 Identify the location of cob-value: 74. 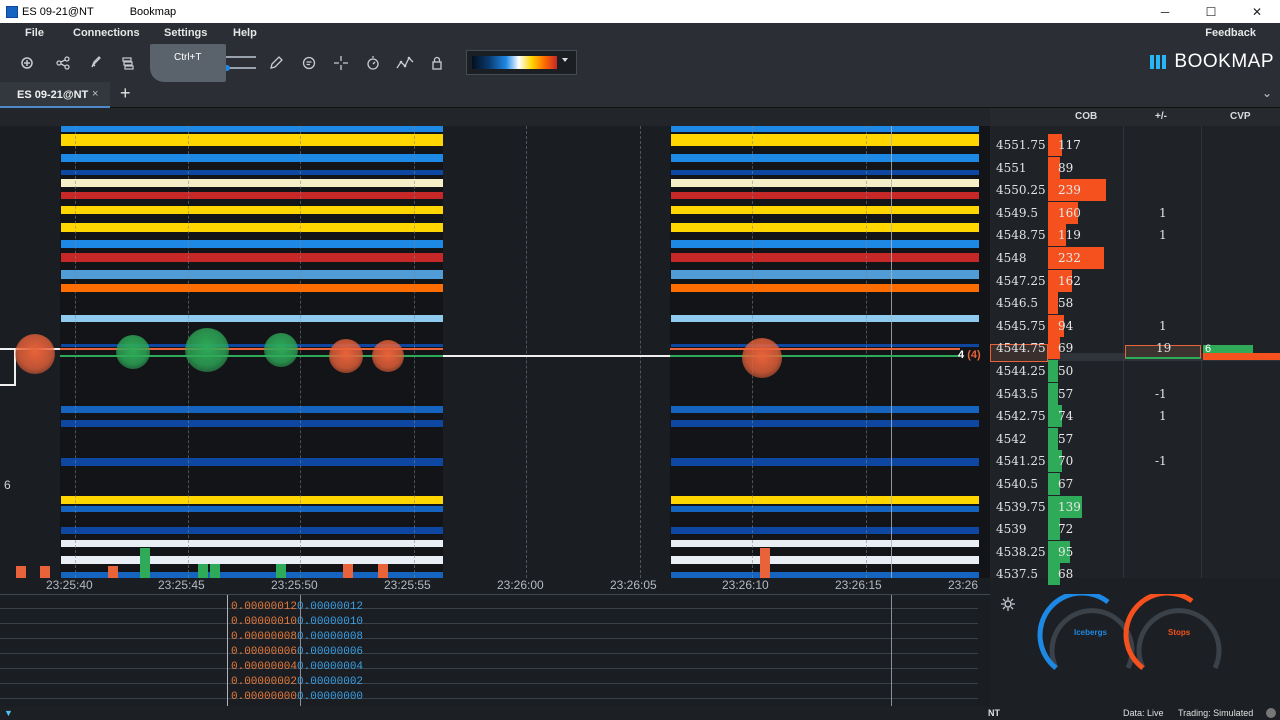
(1066, 416).